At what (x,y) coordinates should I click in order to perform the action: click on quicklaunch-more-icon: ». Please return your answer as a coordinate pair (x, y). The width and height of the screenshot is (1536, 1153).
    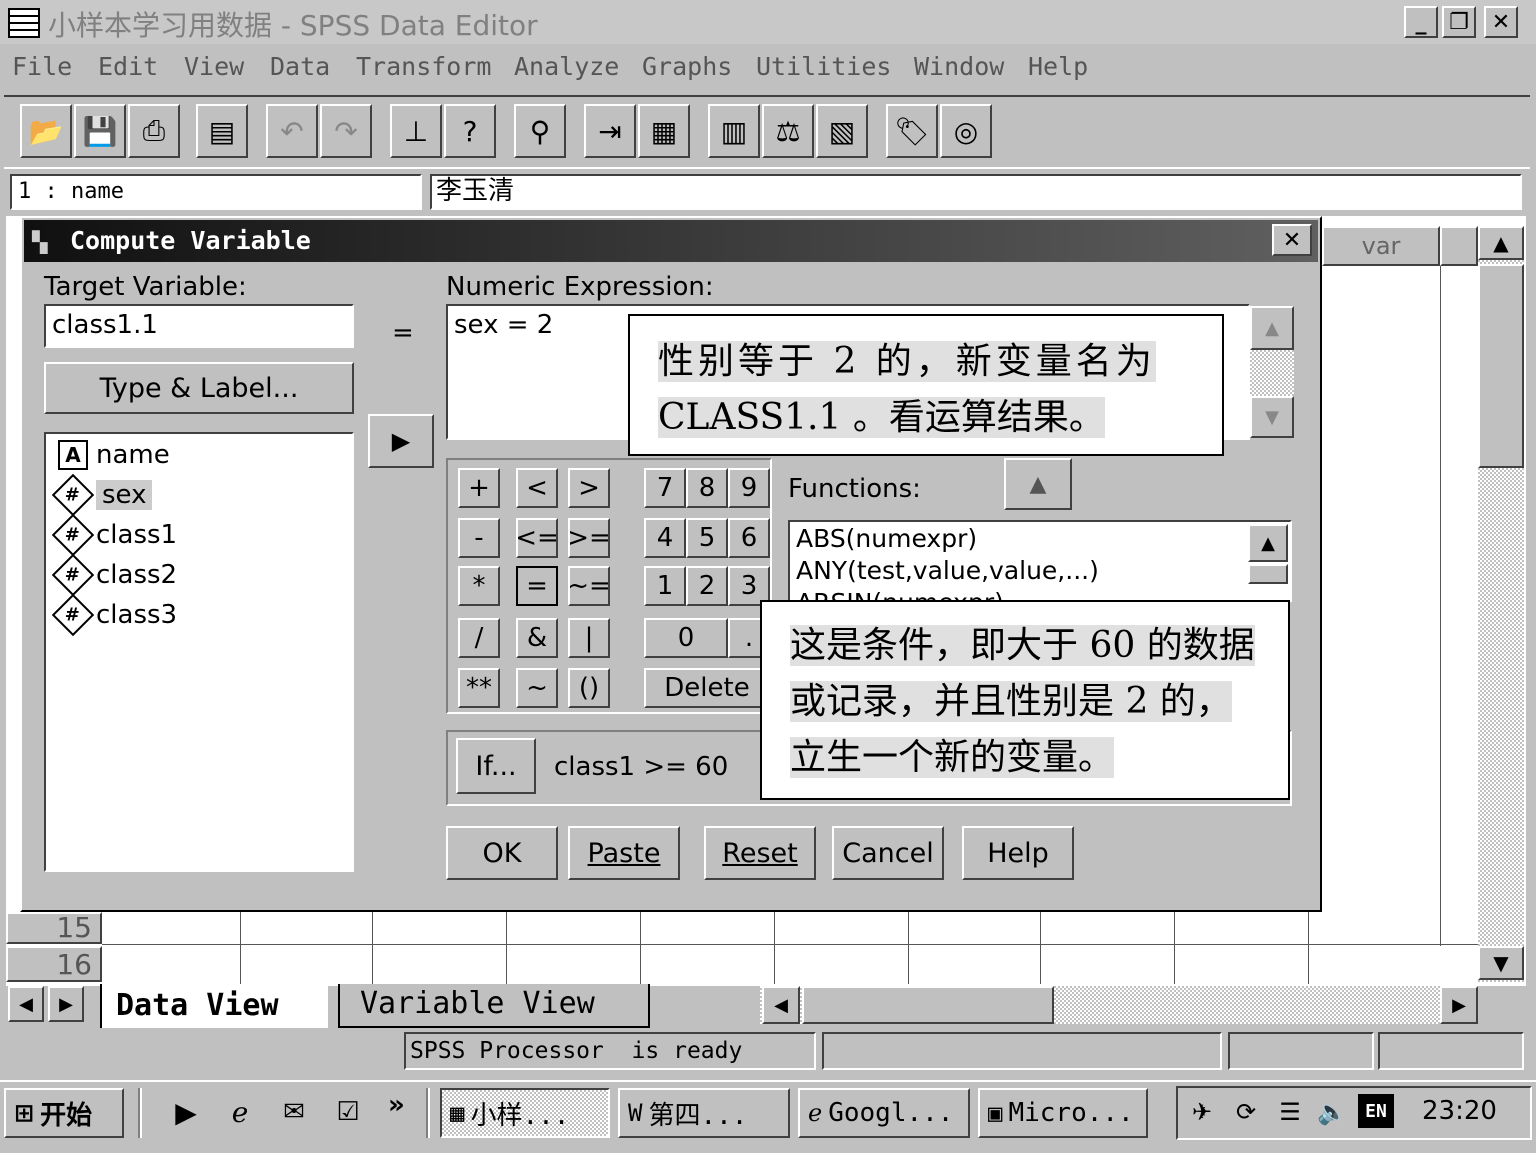
    Looking at the image, I should click on (396, 1105).